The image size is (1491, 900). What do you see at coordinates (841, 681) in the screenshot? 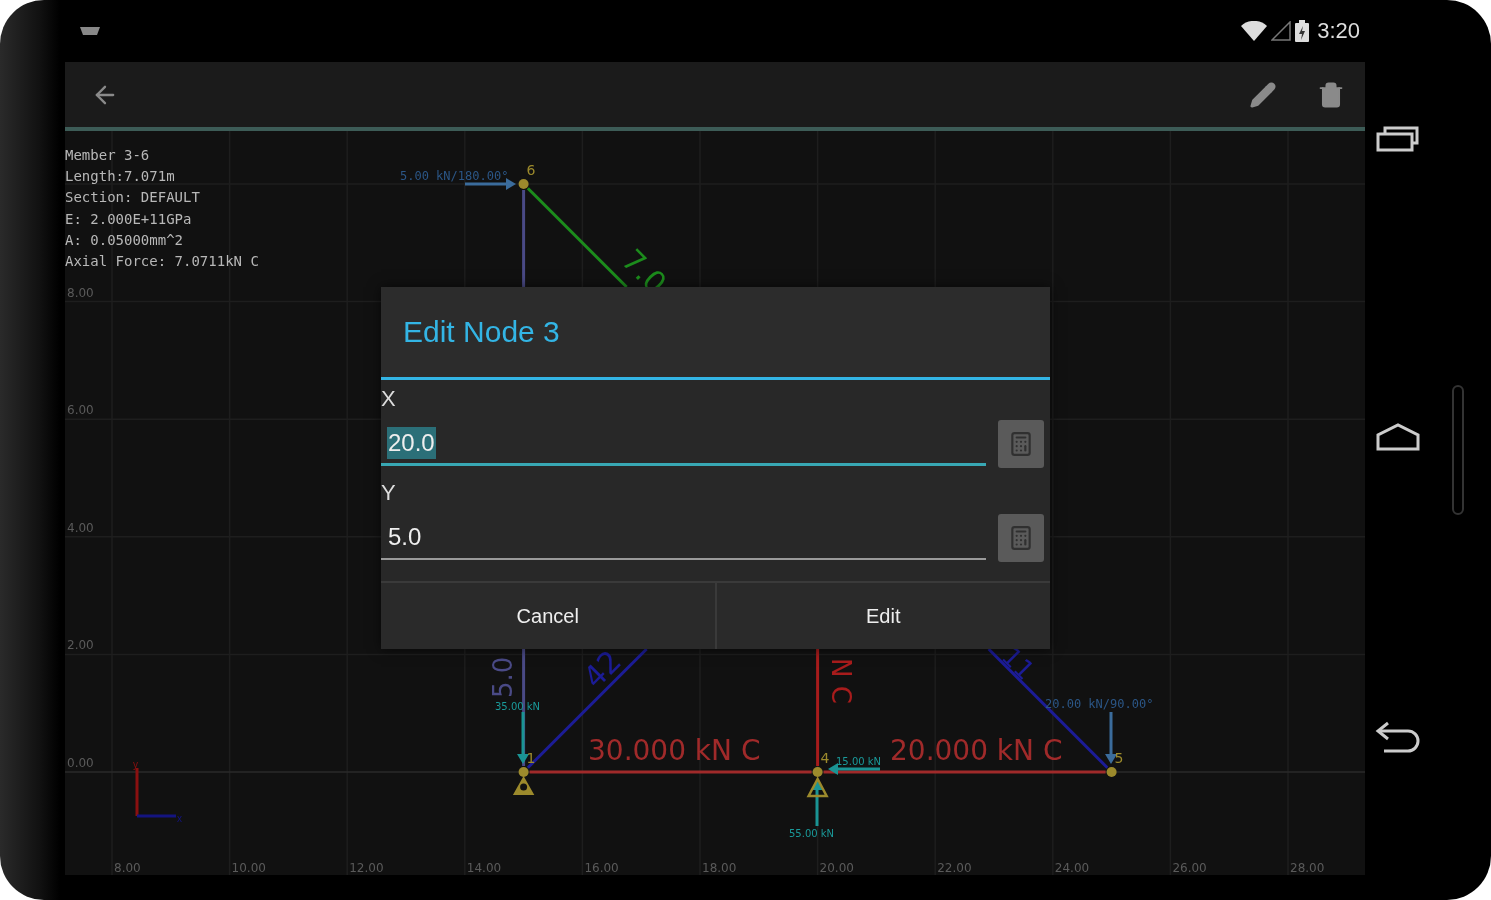
I see `member-force-label: N C` at bounding box center [841, 681].